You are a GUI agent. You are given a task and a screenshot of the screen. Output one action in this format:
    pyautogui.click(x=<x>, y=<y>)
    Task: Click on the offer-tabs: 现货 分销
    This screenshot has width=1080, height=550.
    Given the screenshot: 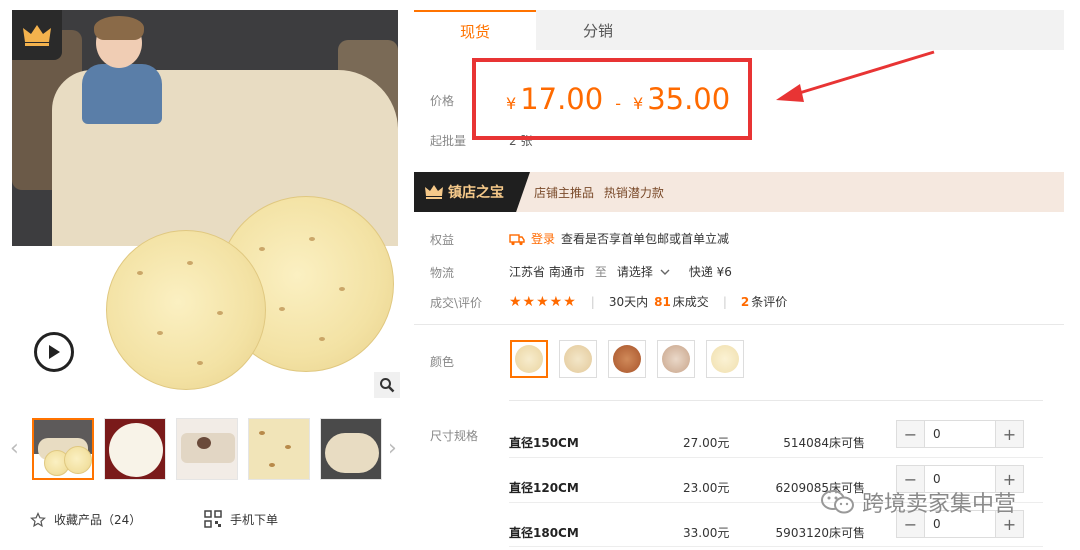 What is the action you would take?
    pyautogui.click(x=739, y=30)
    